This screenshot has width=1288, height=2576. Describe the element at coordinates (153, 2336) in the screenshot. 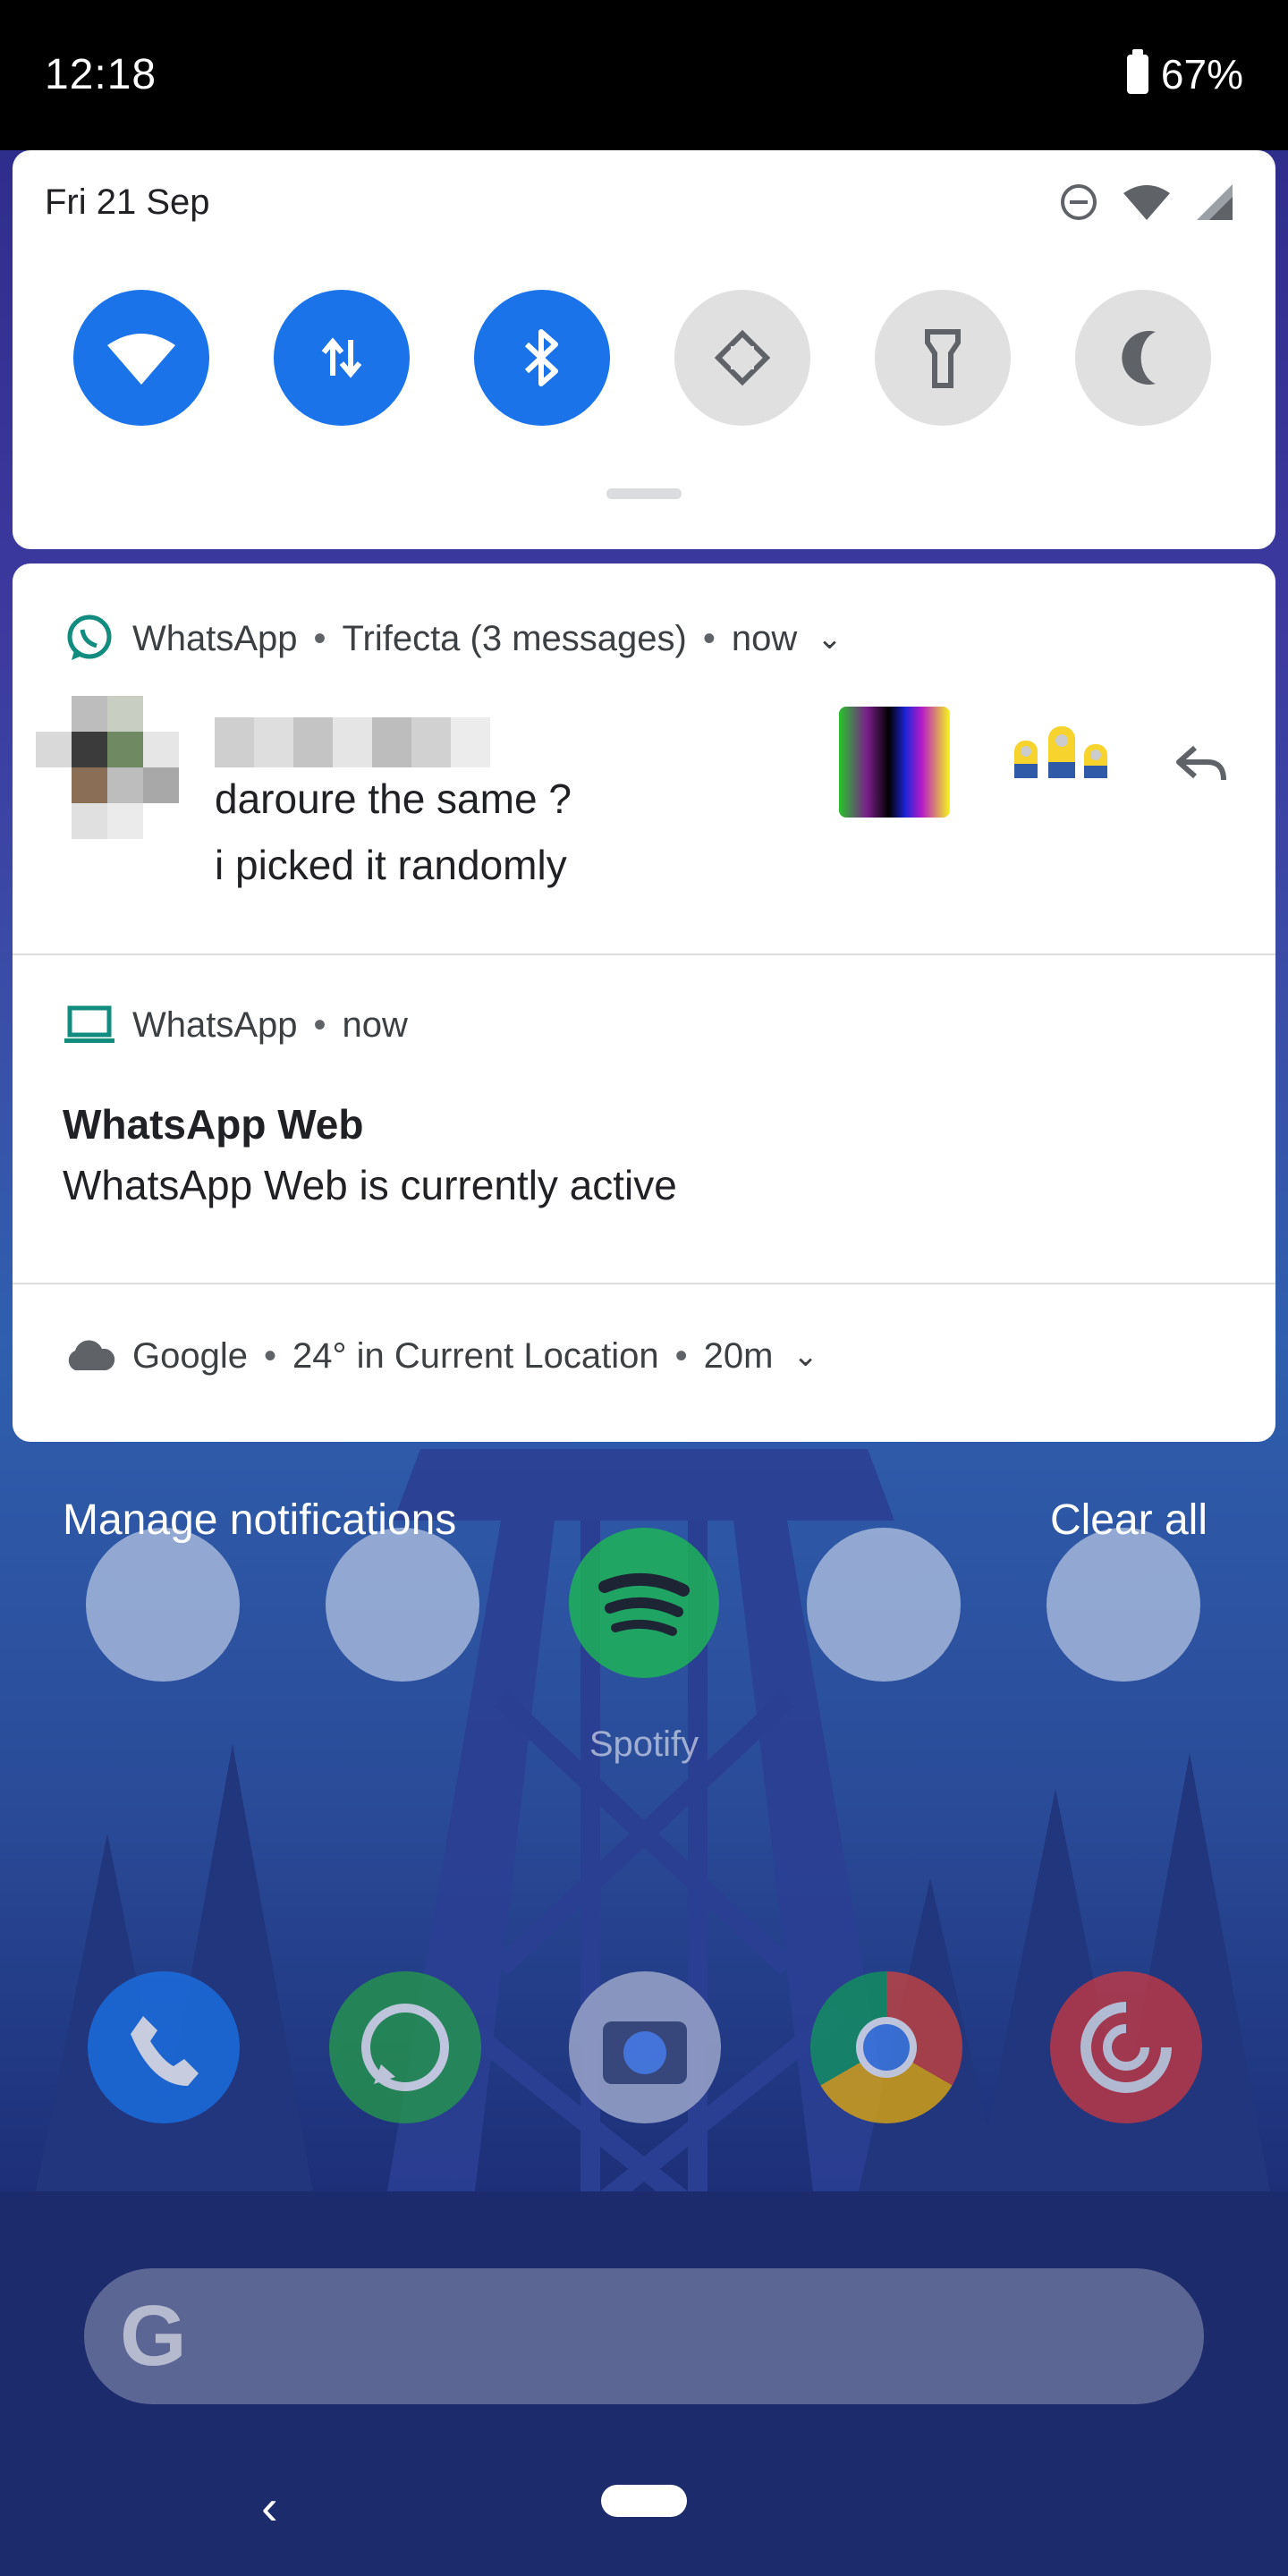

I see `google-g-icon: G` at that location.